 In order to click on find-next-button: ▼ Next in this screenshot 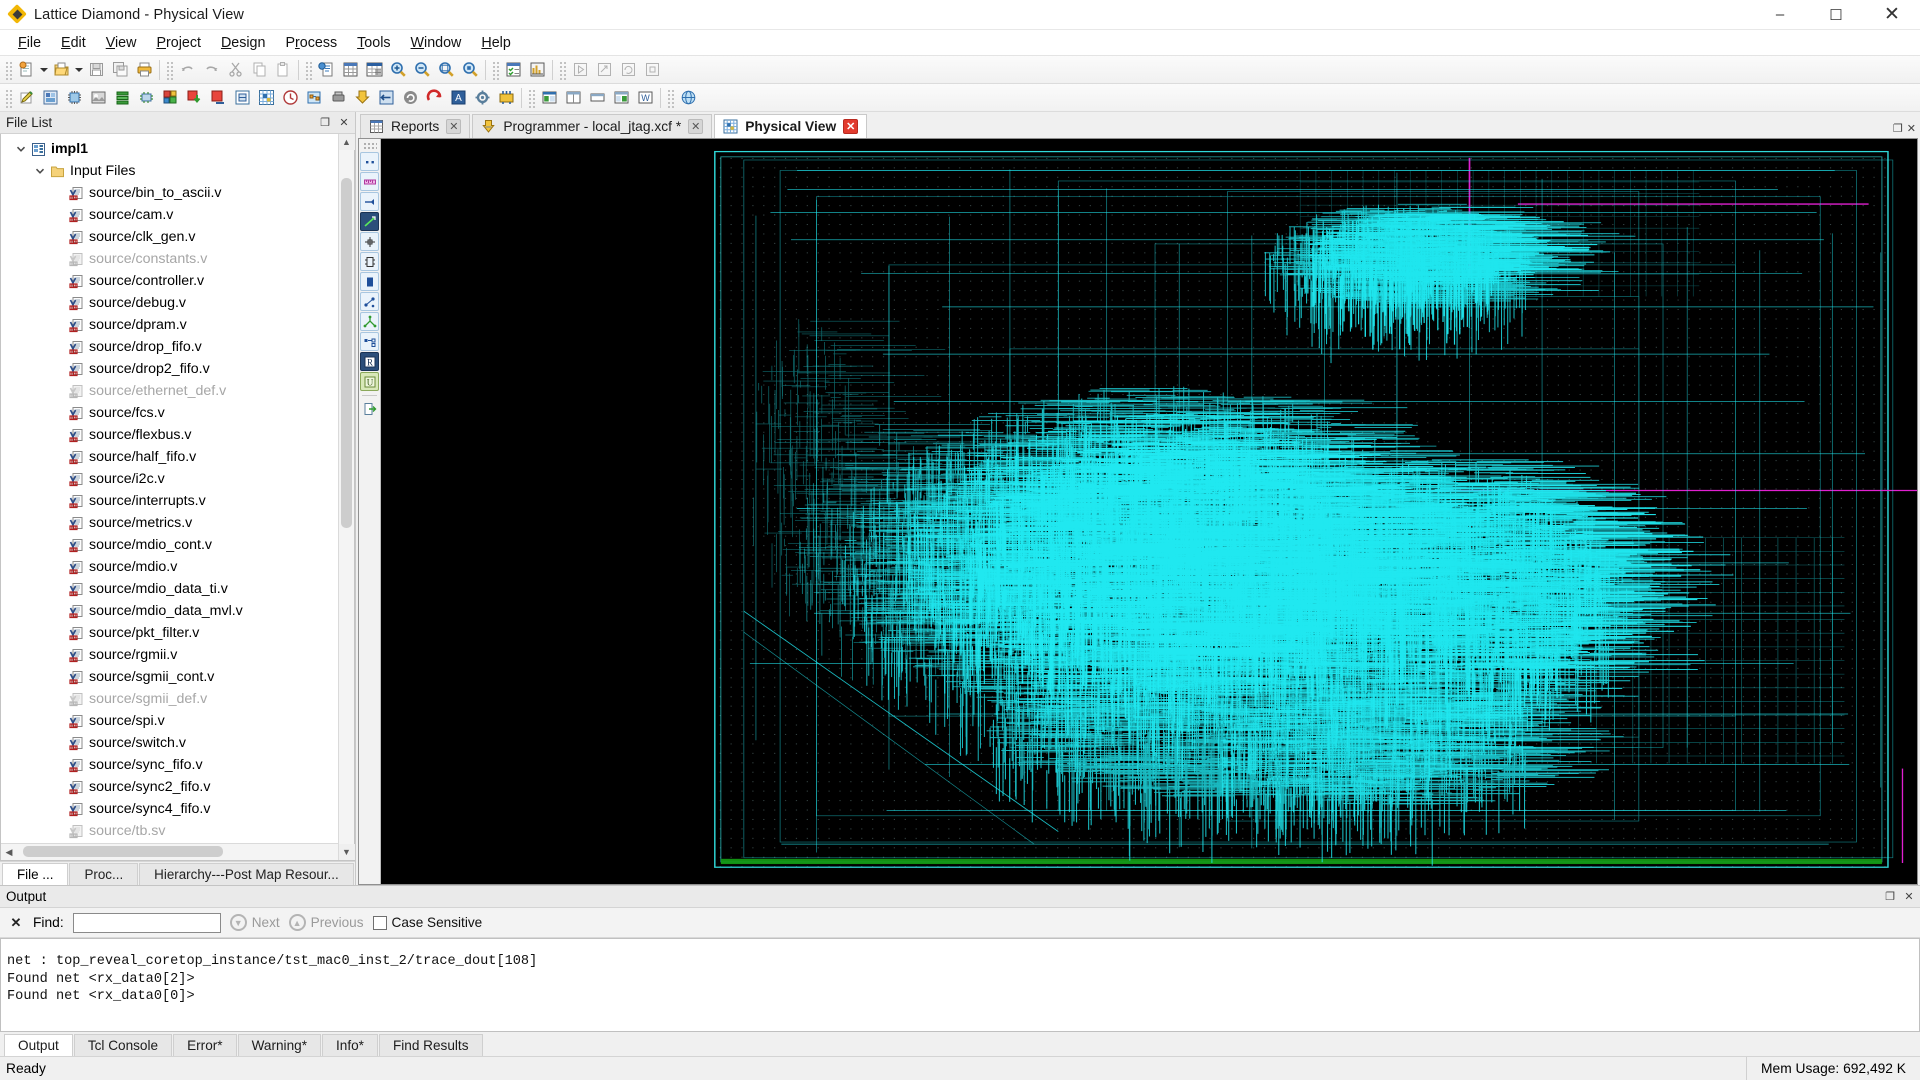, I will do `click(254, 922)`.